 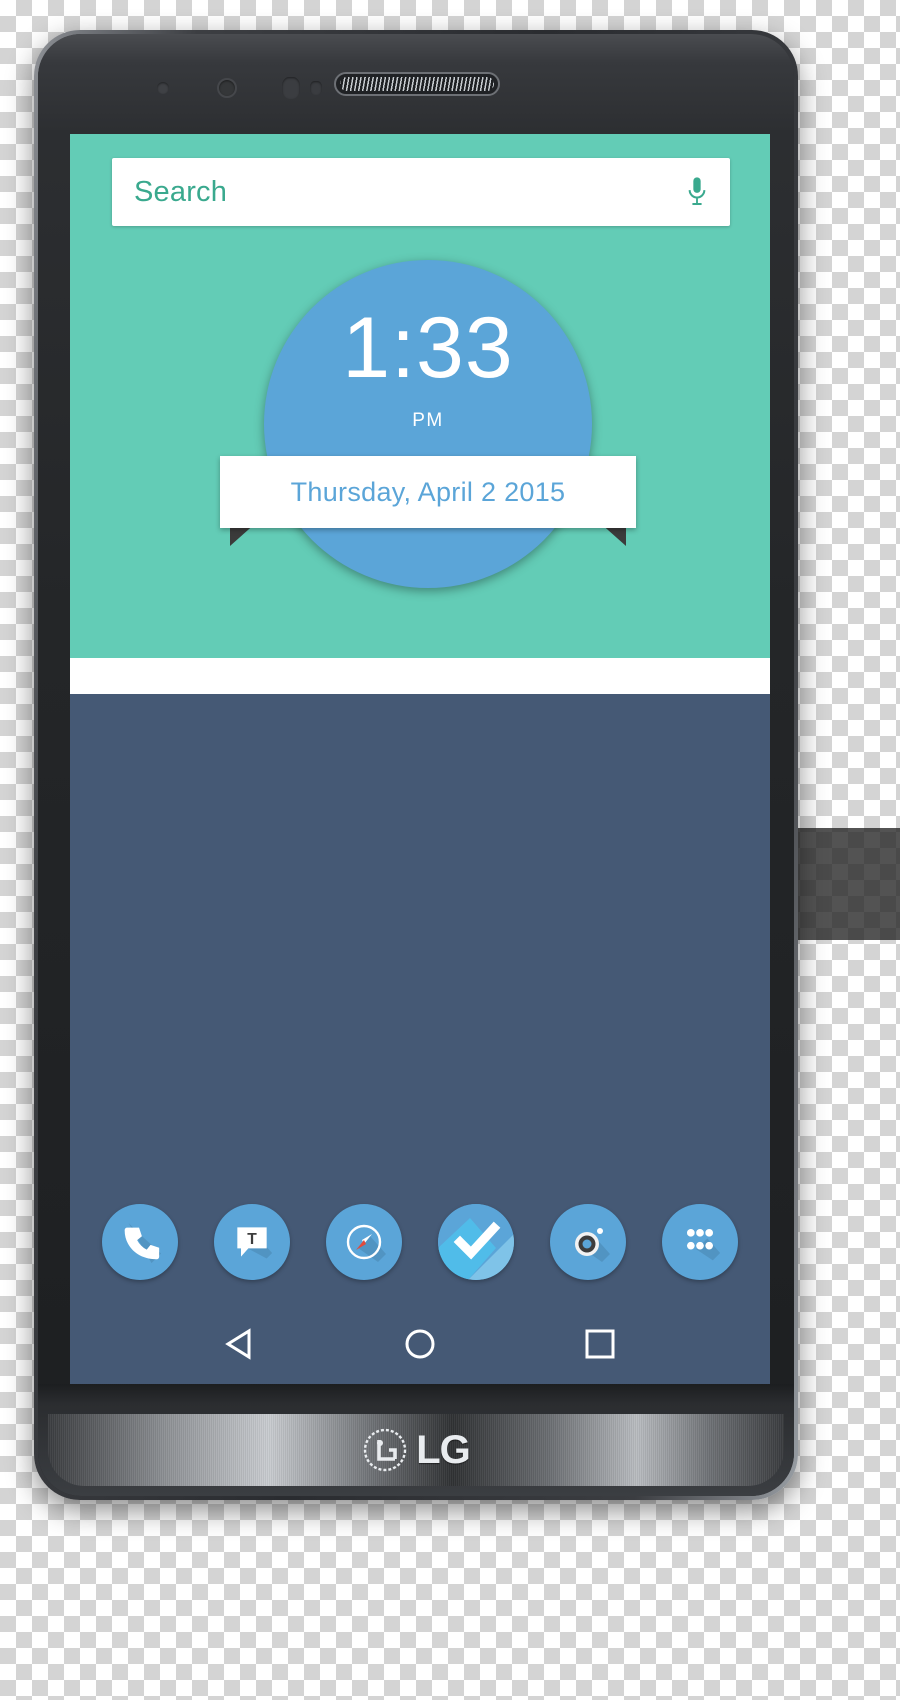 I want to click on earpiece-speaker-icon, so click(x=417, y=84).